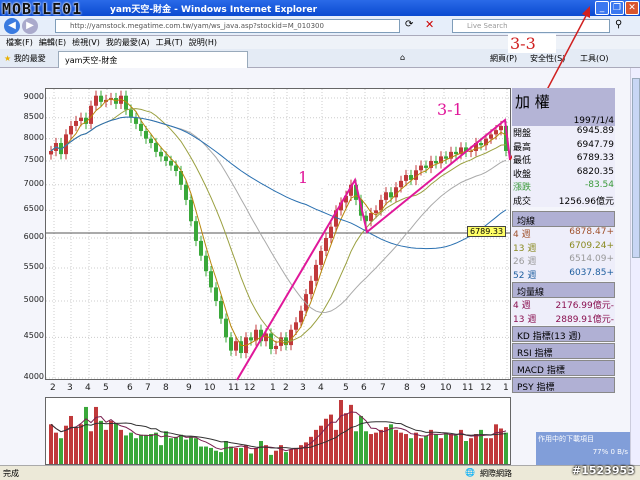  Describe the element at coordinates (603, 470) in the screenshot. I see `watermark-id: #1523953` at that location.